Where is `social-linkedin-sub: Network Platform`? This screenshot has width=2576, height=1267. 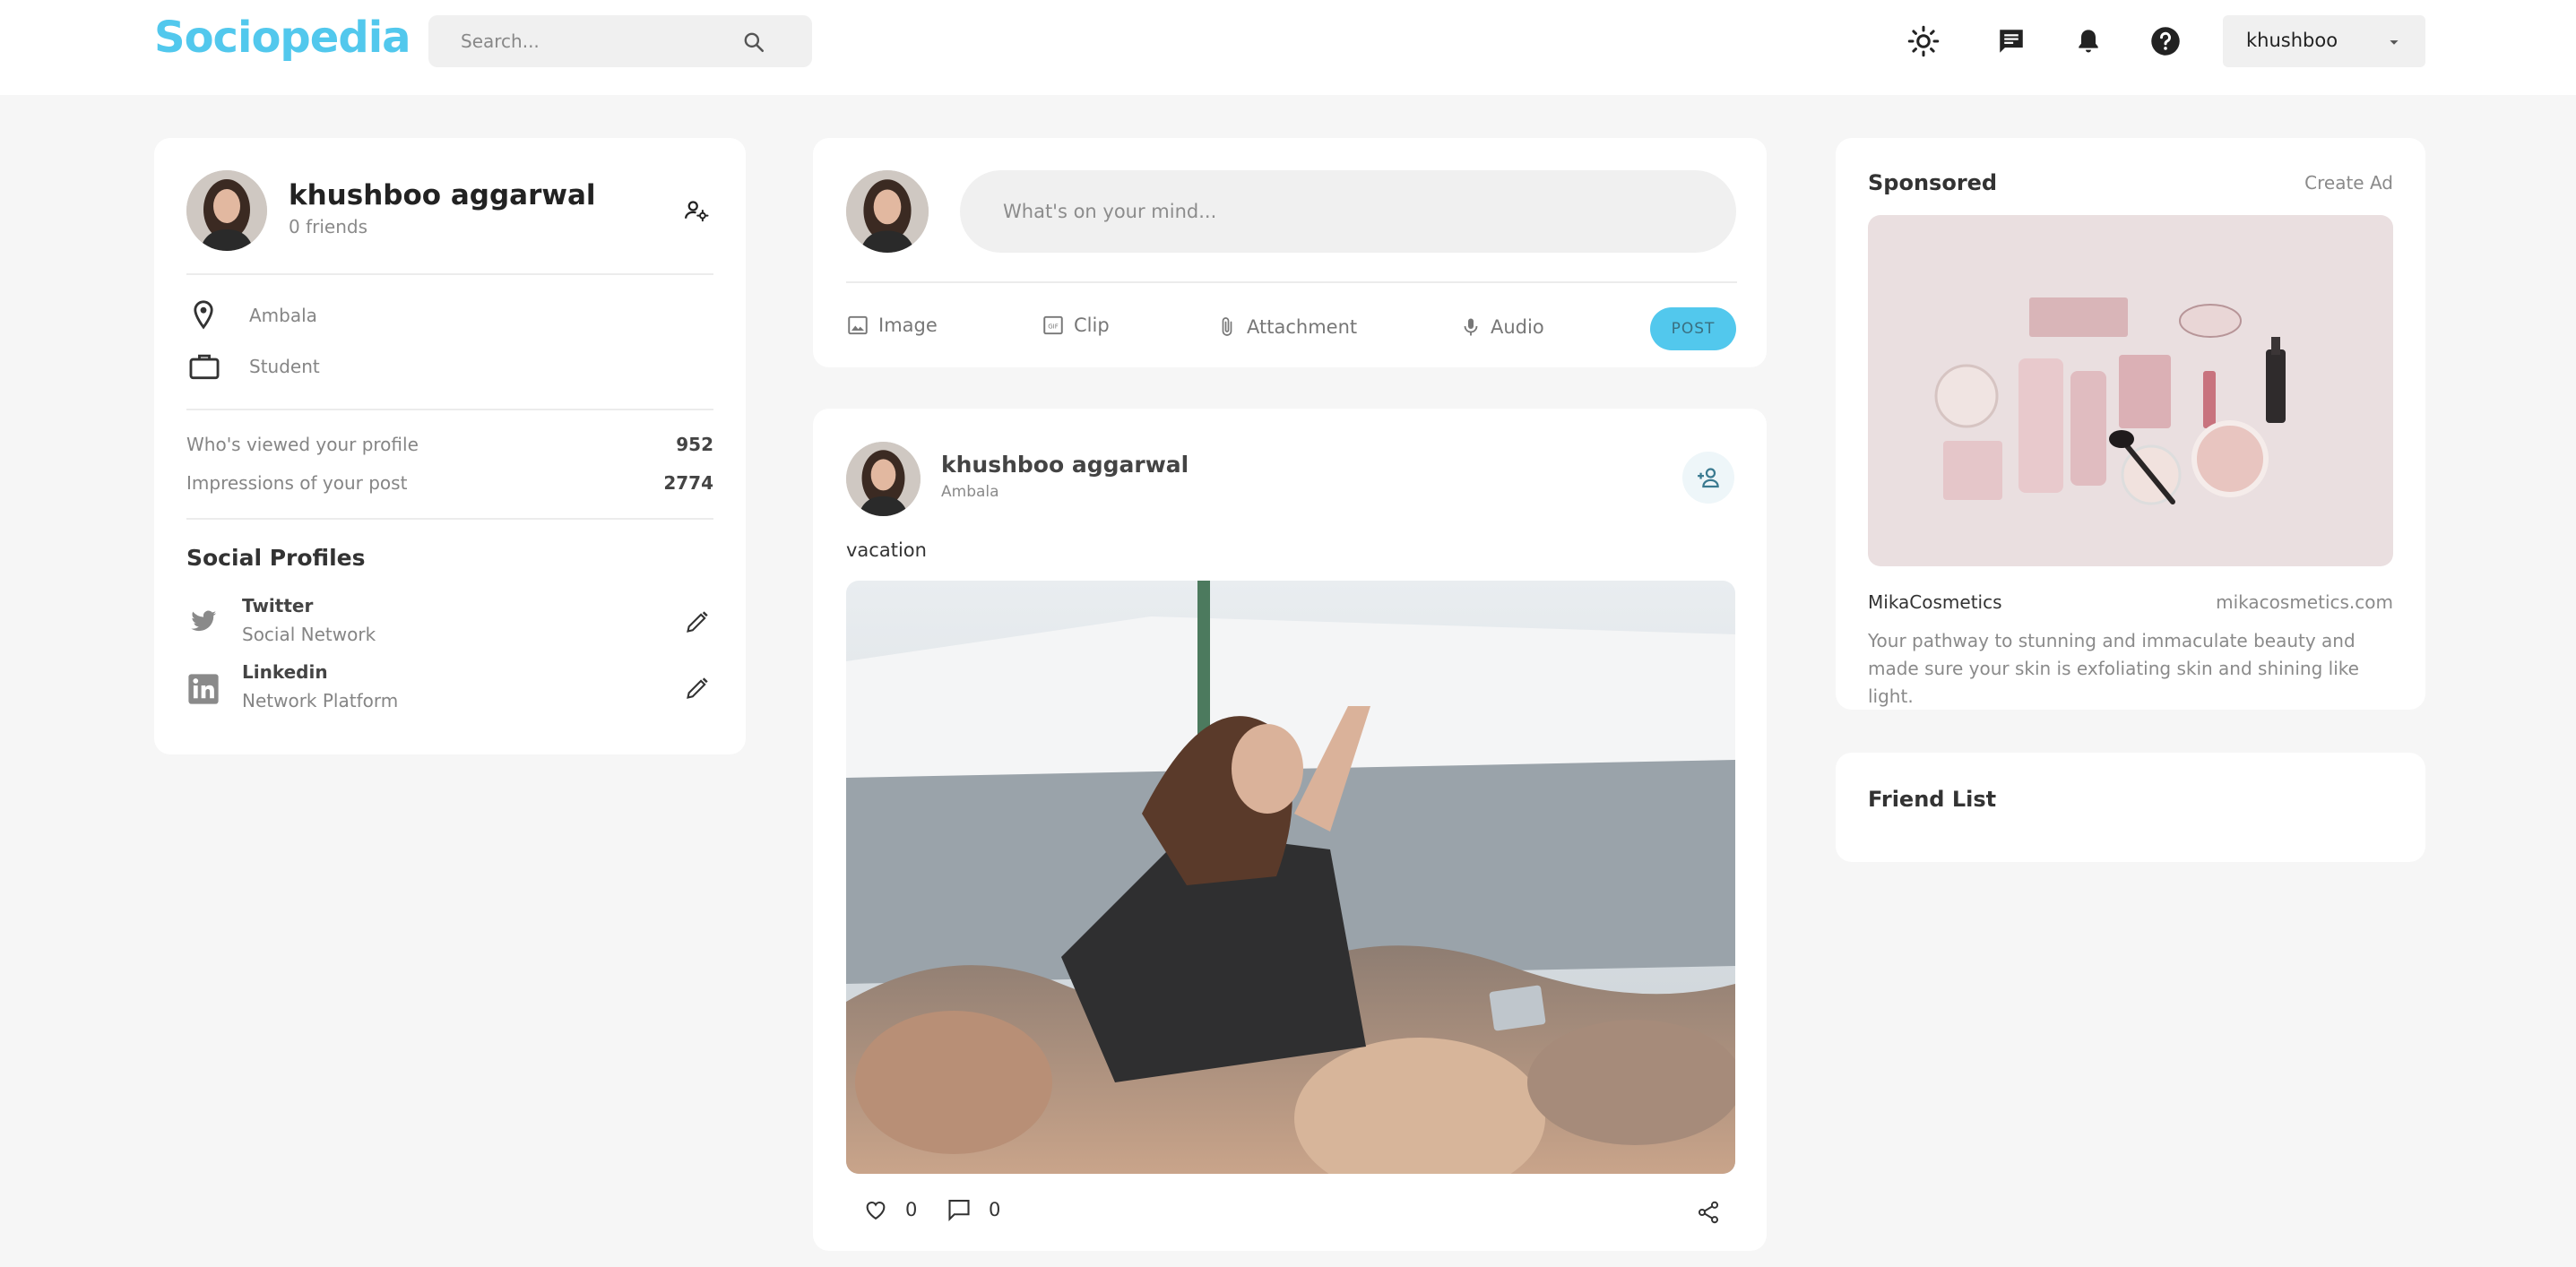
social-linkedin-sub: Network Platform is located at coordinates (320, 701).